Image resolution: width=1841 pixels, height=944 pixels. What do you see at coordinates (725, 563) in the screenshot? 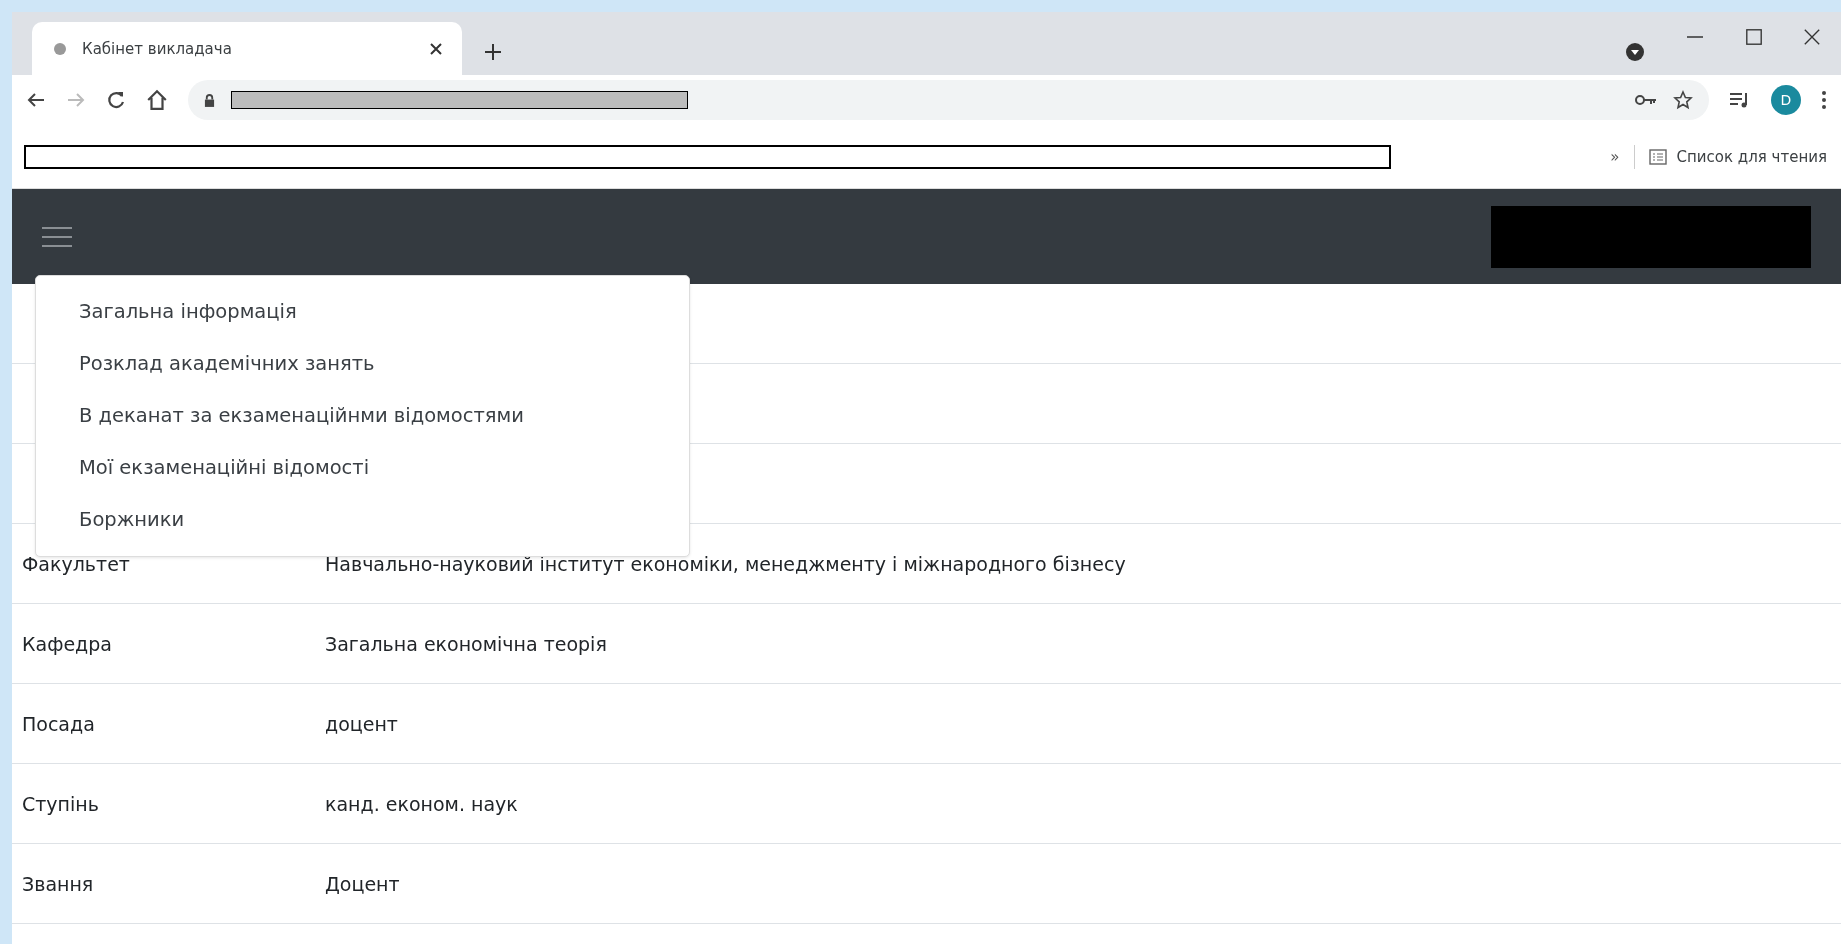
I see `field-value: Навчально-науковий інститут економіки, менеджменту і міжнародного бізнесу` at bounding box center [725, 563].